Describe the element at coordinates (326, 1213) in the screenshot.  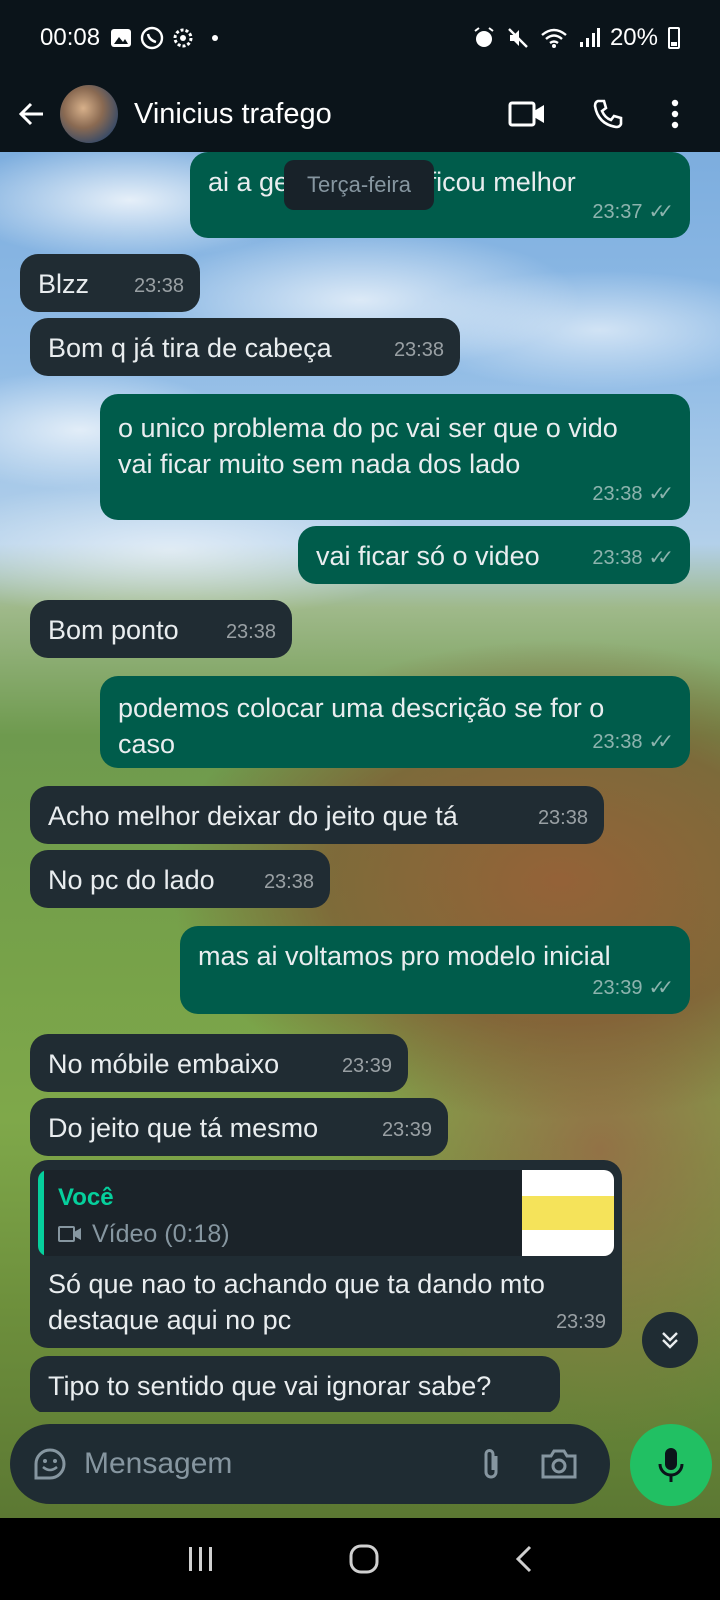
I see `quoted-message: Você Vídeo (0:18)` at that location.